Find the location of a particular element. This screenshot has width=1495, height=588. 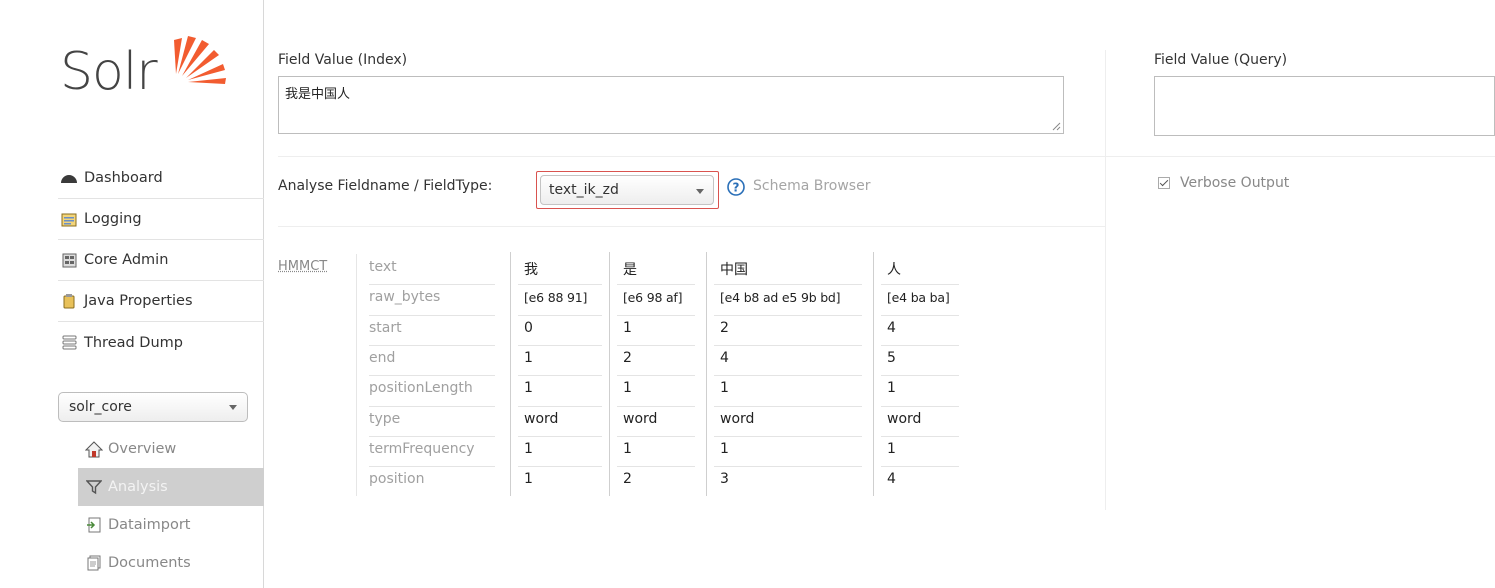

thread-dump-icon is located at coordinates (69, 343).